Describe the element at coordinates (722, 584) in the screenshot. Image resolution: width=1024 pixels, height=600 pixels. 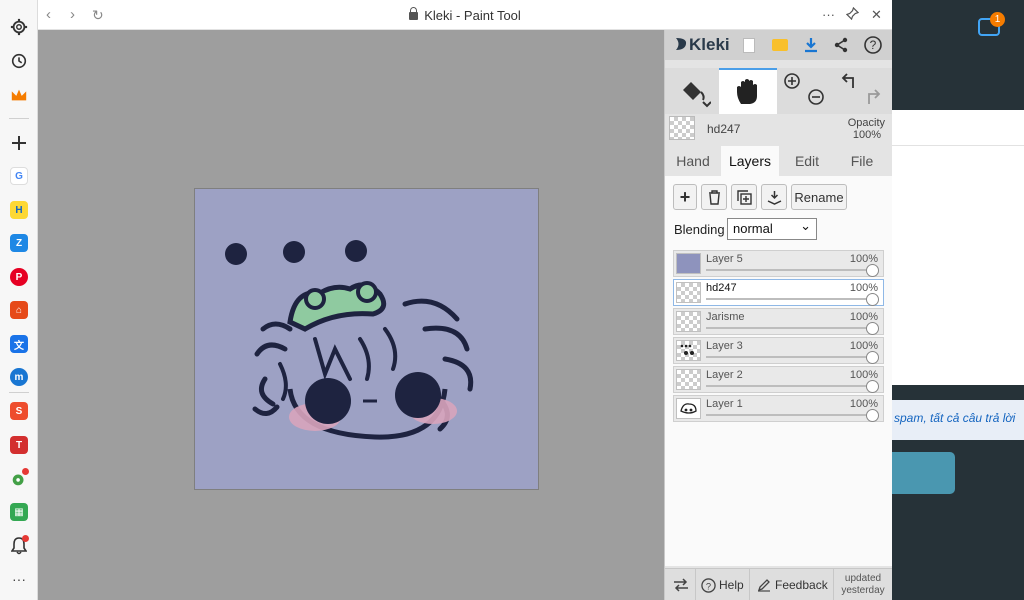
I see `help-link: ? Help` at that location.